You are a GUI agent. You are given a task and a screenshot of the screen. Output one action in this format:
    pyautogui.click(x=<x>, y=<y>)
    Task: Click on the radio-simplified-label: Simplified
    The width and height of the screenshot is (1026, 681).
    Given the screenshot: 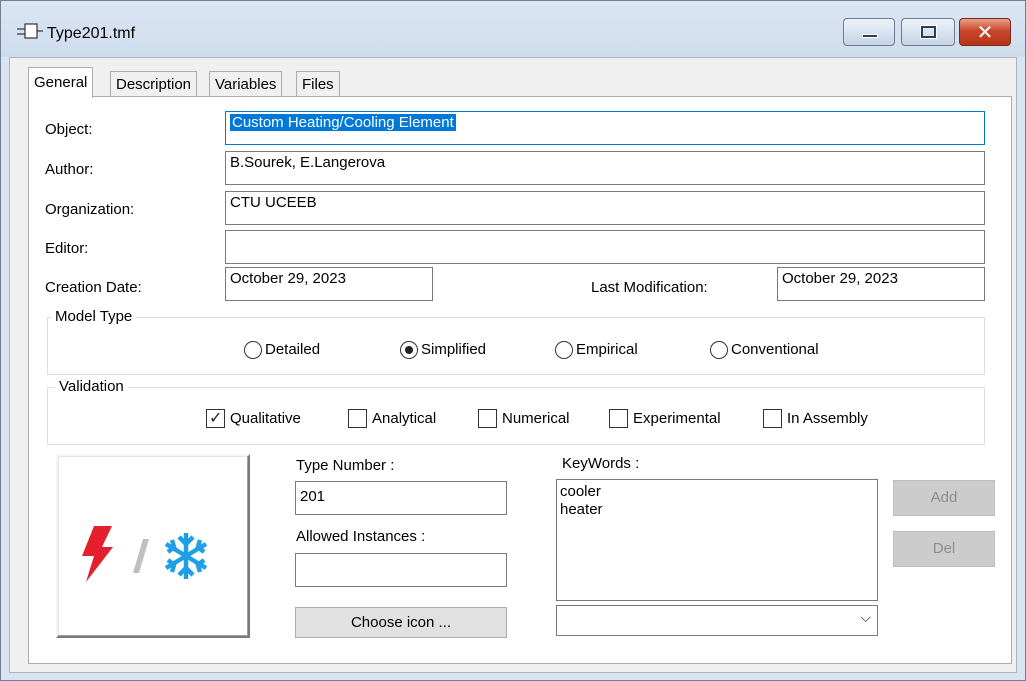 What is the action you would take?
    pyautogui.click(x=454, y=349)
    